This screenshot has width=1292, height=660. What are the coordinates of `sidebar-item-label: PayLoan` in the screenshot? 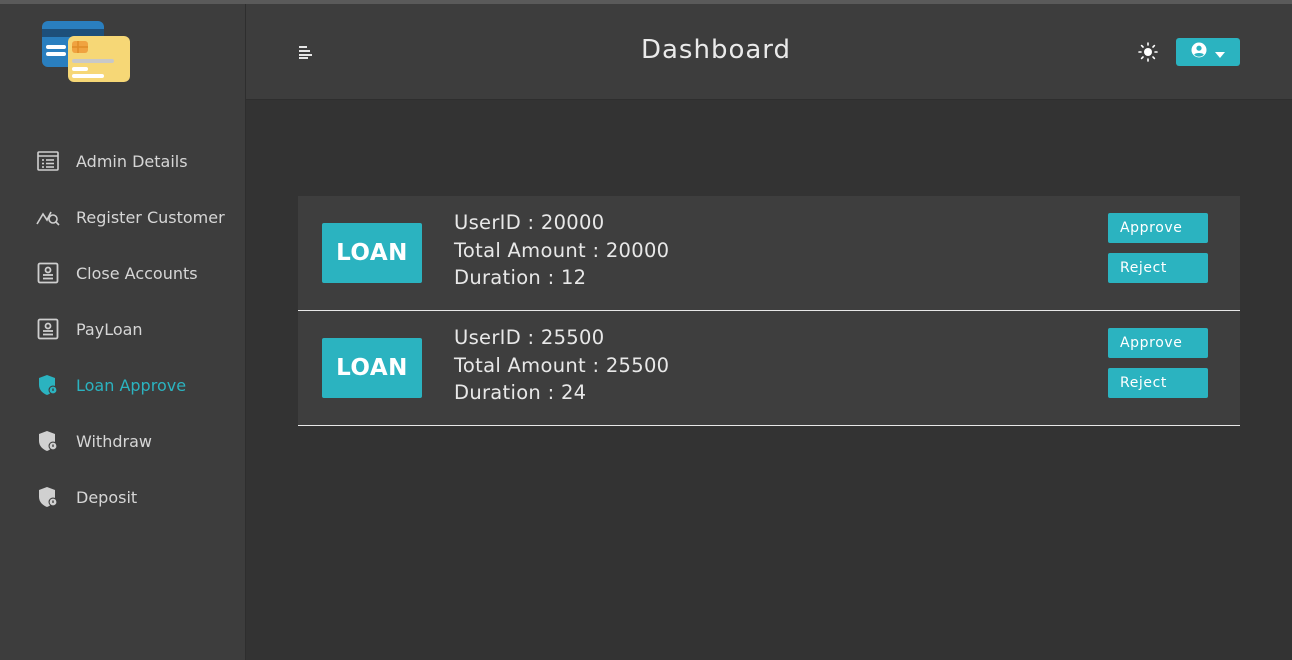 It's located at (109, 329).